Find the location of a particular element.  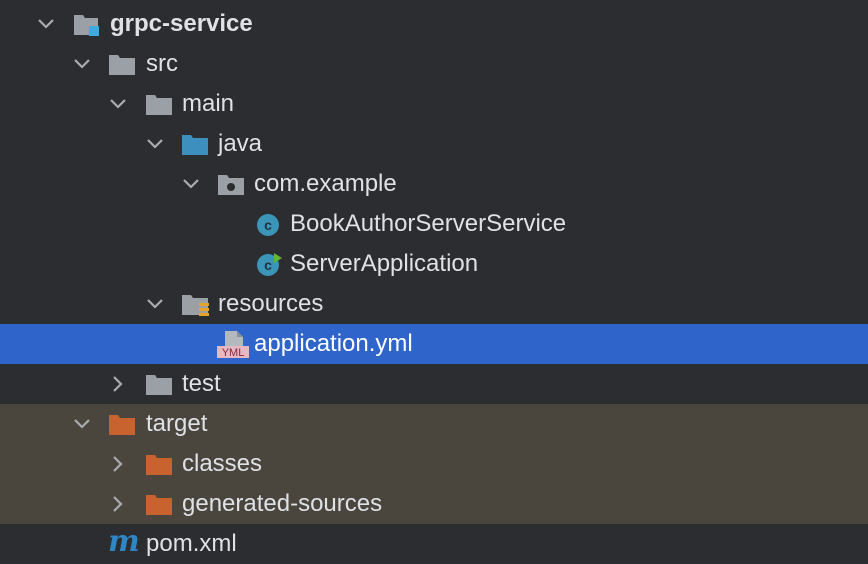

tree-label: resources is located at coordinates (271, 303).